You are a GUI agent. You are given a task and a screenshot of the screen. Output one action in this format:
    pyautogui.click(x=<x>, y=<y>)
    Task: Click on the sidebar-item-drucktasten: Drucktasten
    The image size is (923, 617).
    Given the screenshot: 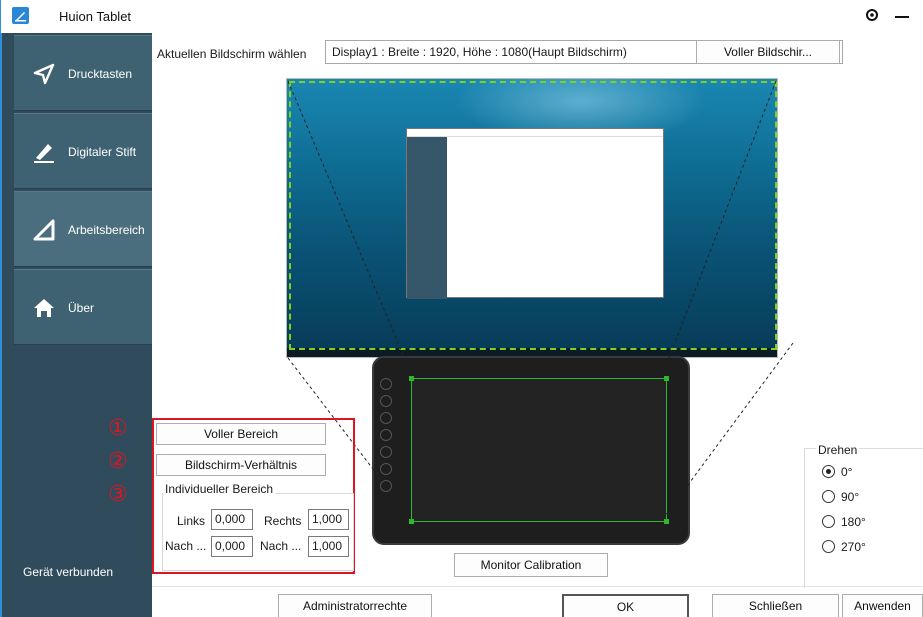 What is the action you would take?
    pyautogui.click(x=84, y=73)
    